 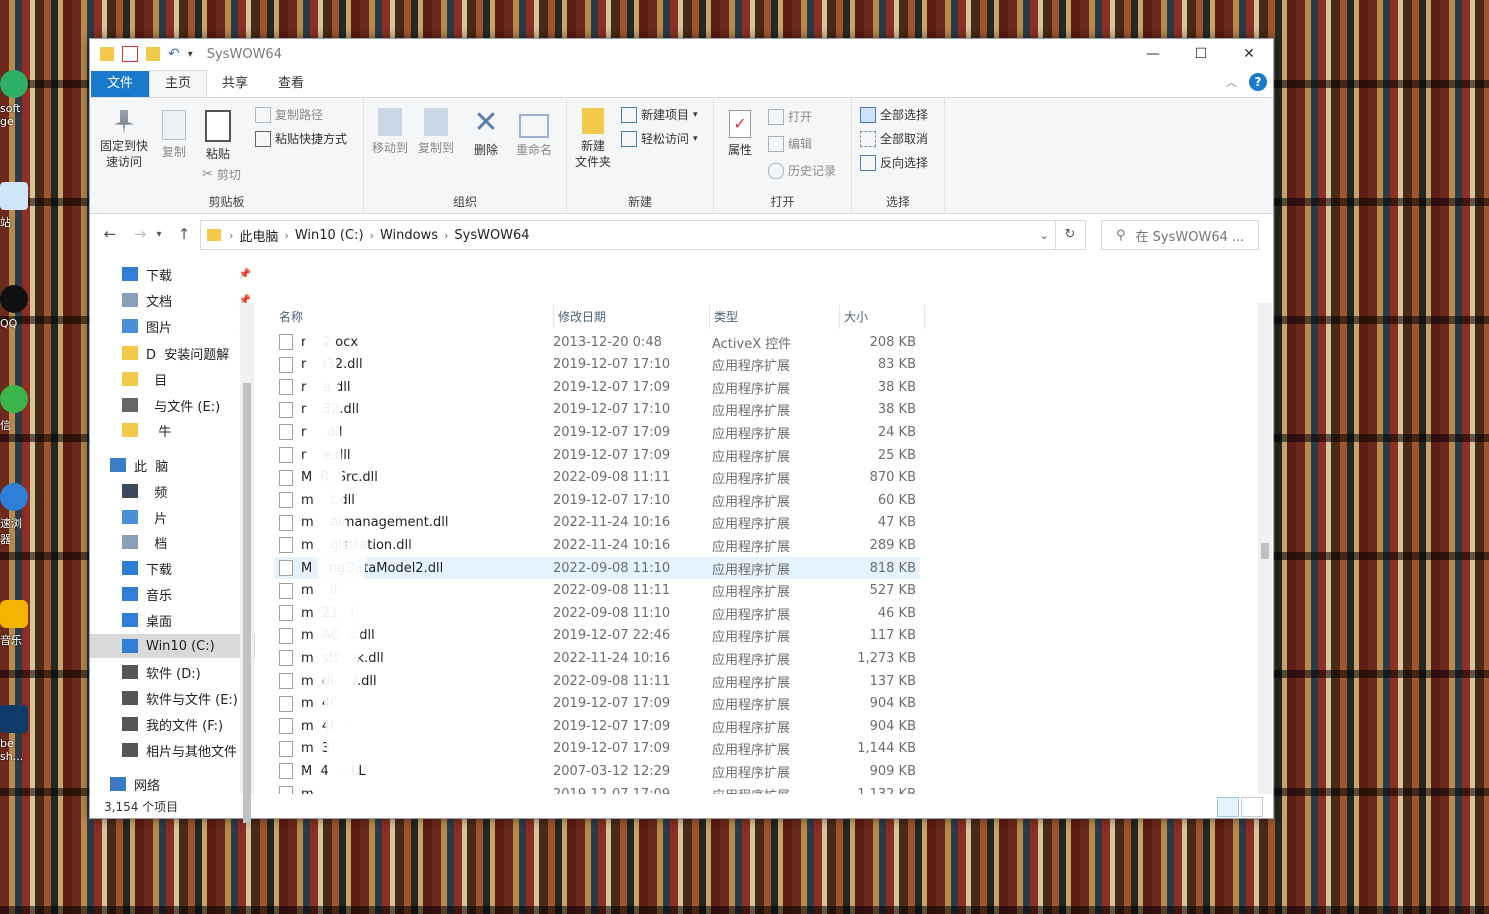 What do you see at coordinates (597, 681) in the screenshot?
I see `file-row: m di nv.dll2022-09-08 11:11 应用程序扩展 137 KB` at bounding box center [597, 681].